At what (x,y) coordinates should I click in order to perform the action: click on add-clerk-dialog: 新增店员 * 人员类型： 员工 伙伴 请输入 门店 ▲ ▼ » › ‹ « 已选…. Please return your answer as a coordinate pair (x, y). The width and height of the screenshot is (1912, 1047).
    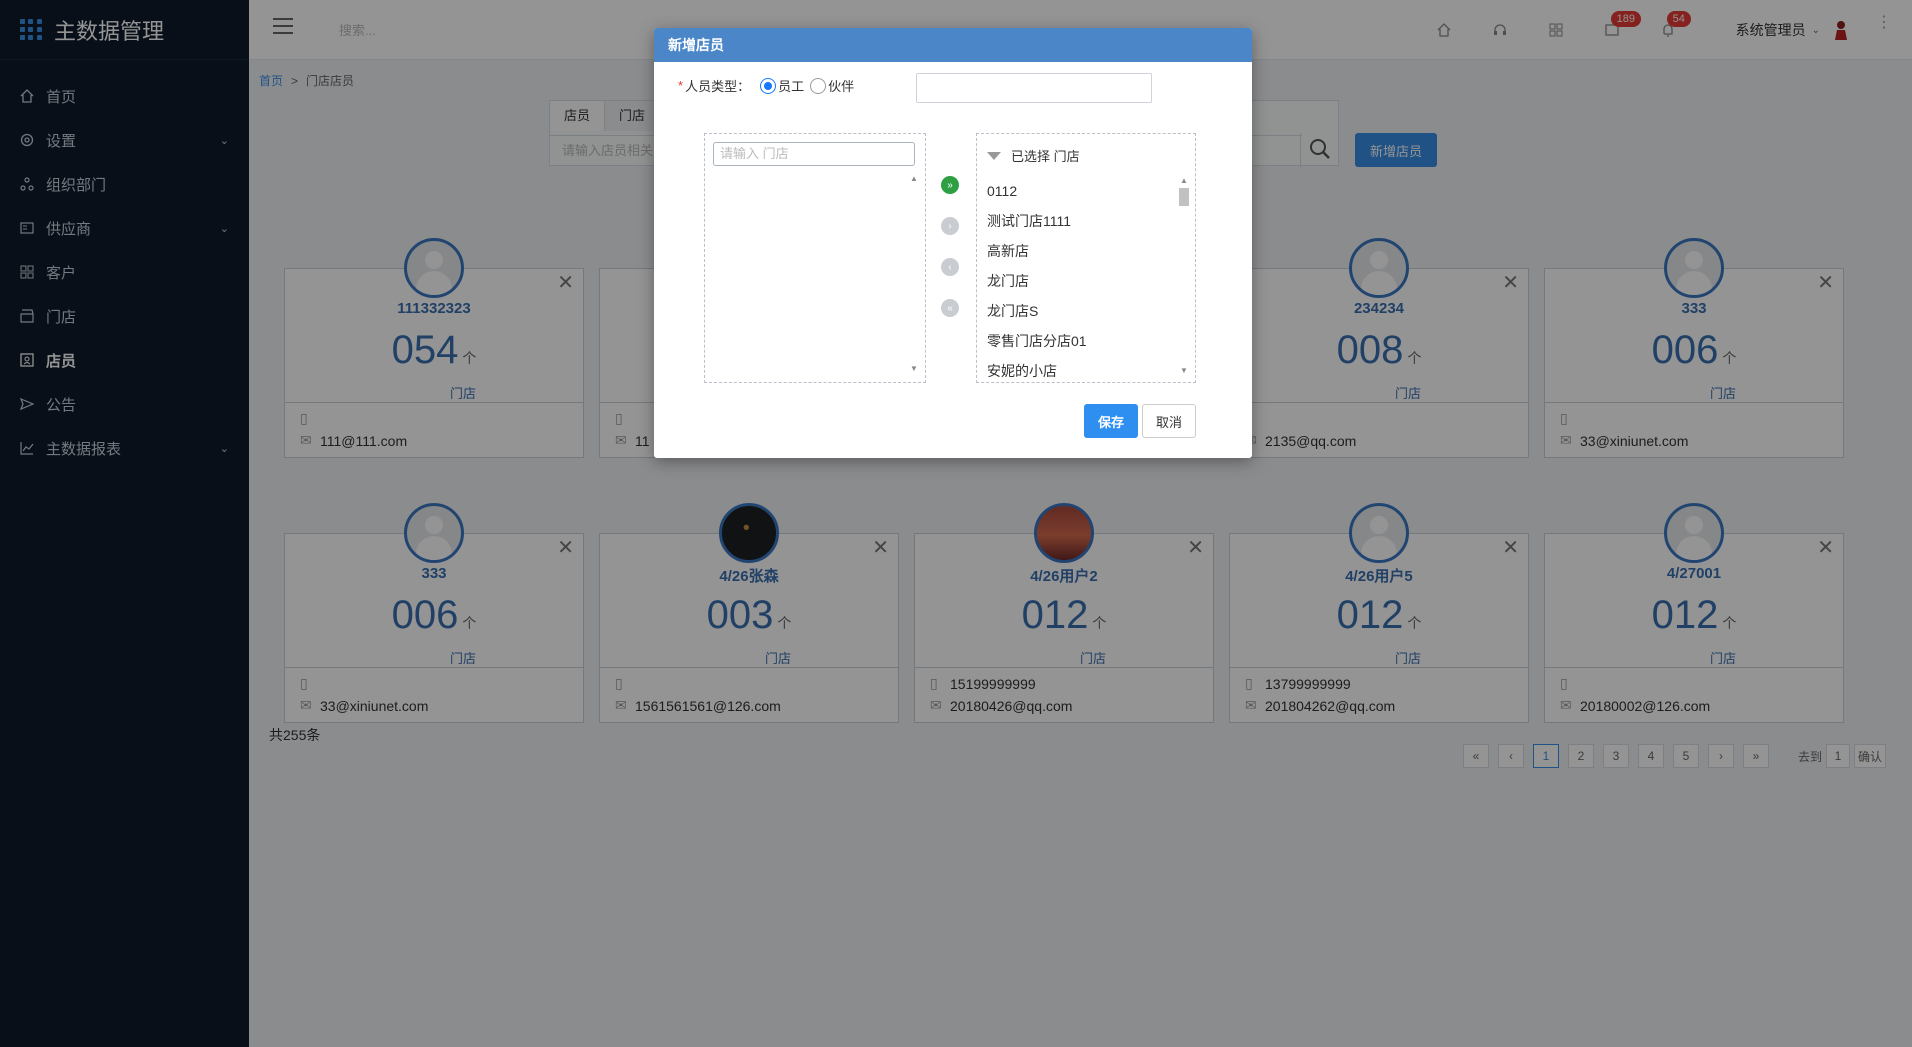
    Looking at the image, I should click on (953, 243).